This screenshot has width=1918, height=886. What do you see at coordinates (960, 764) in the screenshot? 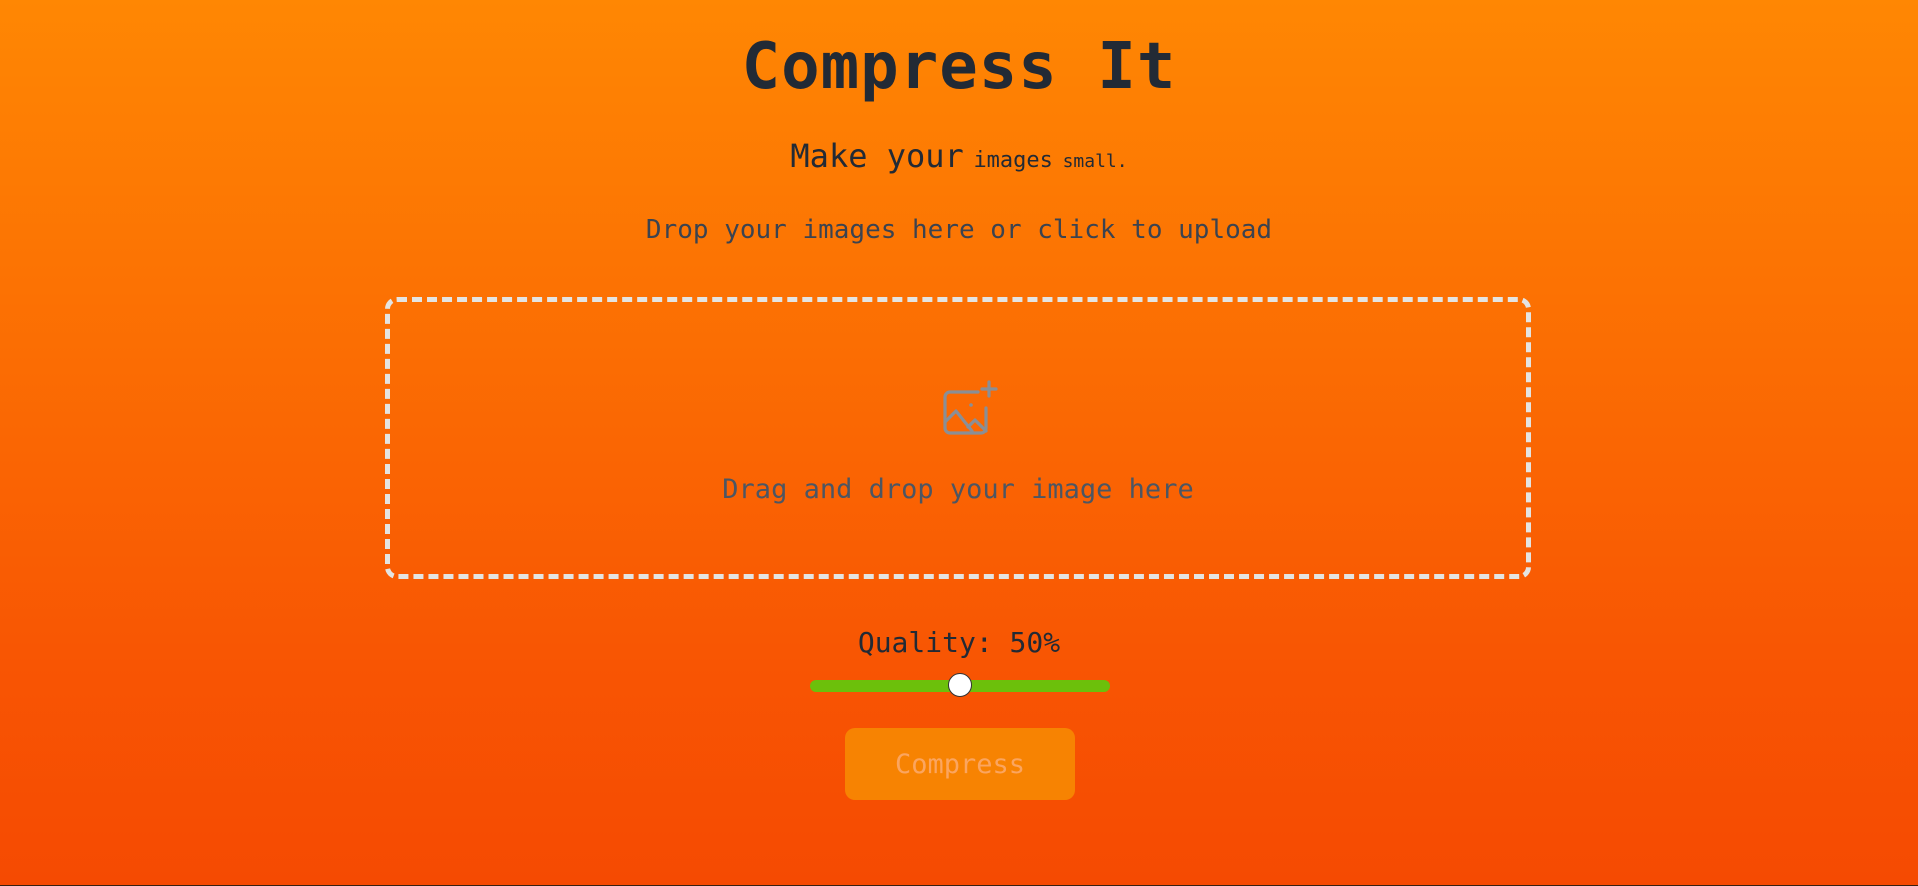
I see `compress-button: Compress` at bounding box center [960, 764].